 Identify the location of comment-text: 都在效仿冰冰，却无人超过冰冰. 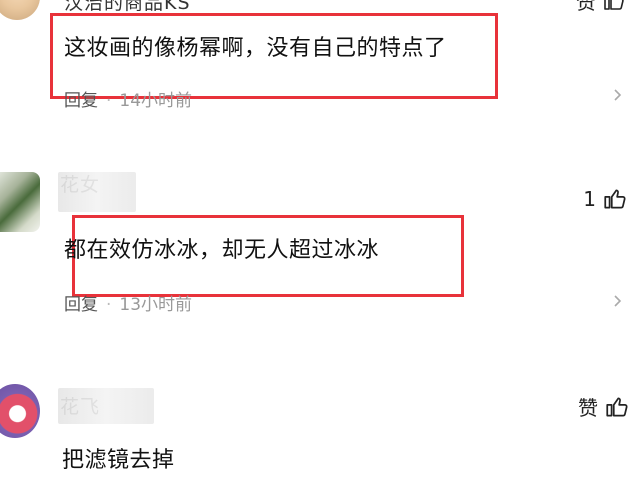
(222, 250).